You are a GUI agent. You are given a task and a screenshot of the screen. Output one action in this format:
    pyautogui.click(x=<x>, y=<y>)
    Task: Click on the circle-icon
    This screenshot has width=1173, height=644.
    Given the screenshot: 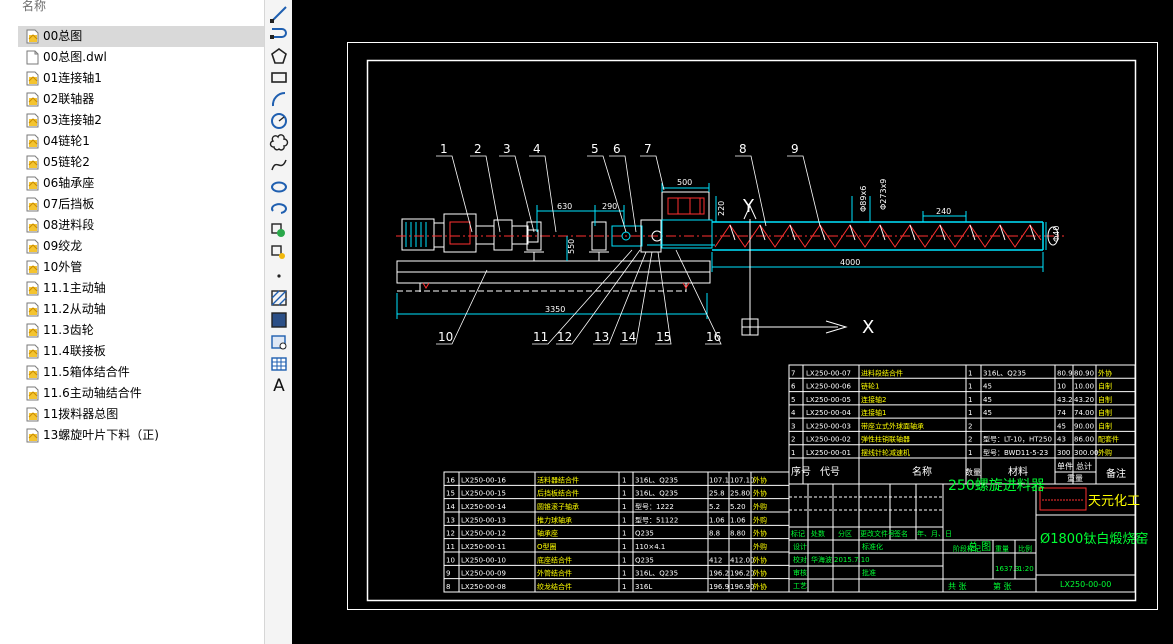 What is the action you would take?
    pyautogui.click(x=279, y=121)
    